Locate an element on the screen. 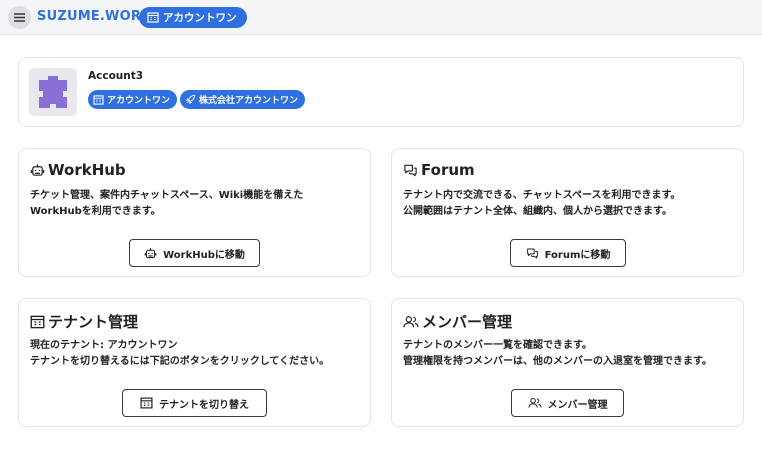 The image size is (762, 449). avatar is located at coordinates (53, 92).